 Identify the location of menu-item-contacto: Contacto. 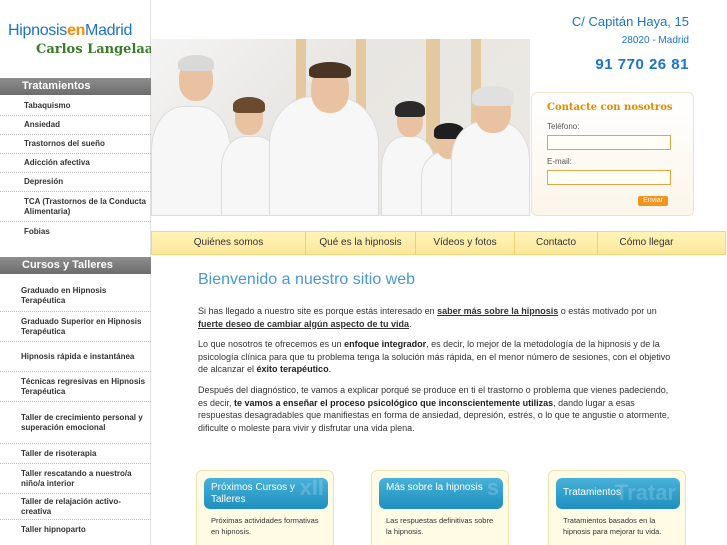
(556, 243).